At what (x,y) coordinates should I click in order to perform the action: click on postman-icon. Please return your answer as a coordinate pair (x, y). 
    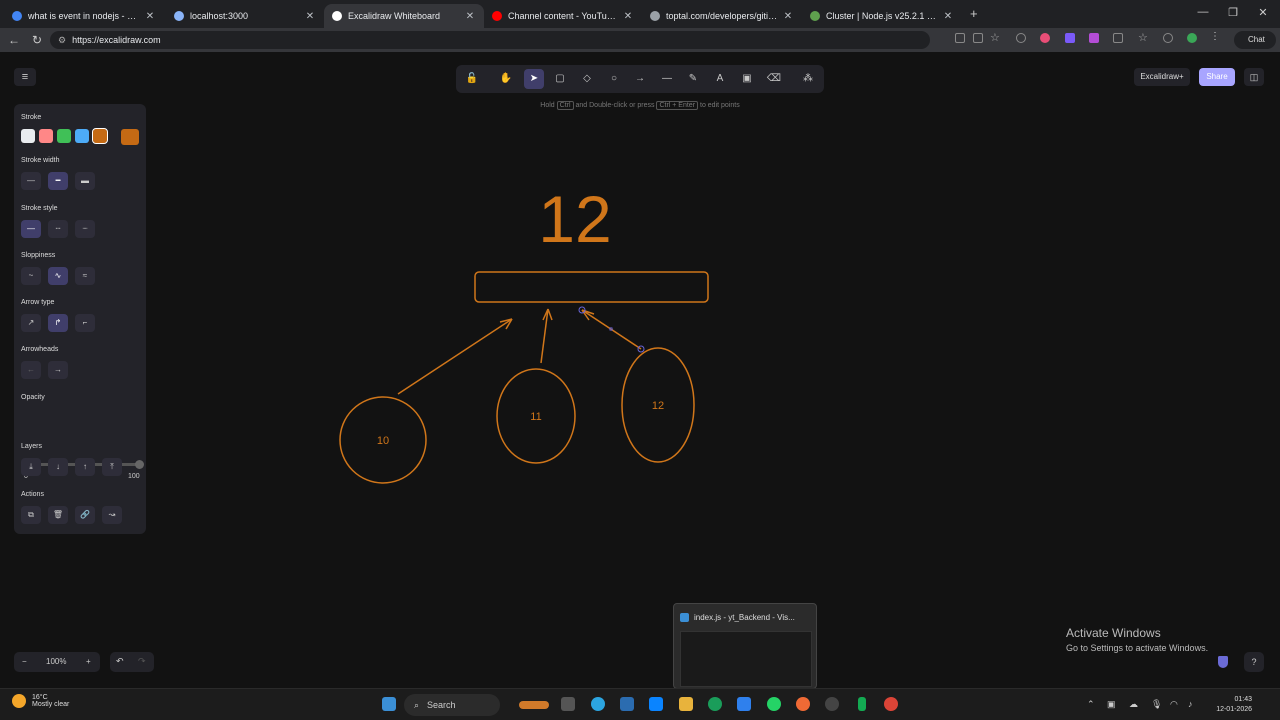
    Looking at the image, I should click on (803, 704).